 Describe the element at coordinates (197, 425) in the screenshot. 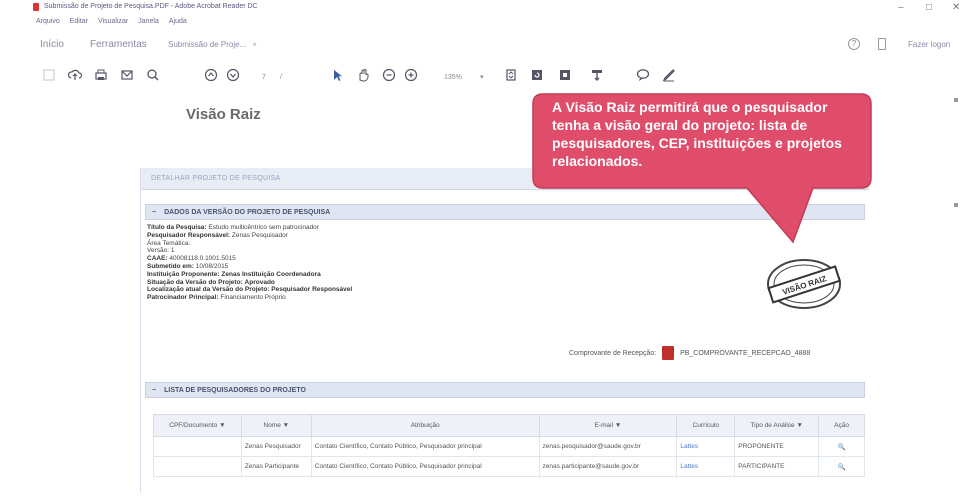

I see `column-header-document: CPF/Documento ▼` at that location.